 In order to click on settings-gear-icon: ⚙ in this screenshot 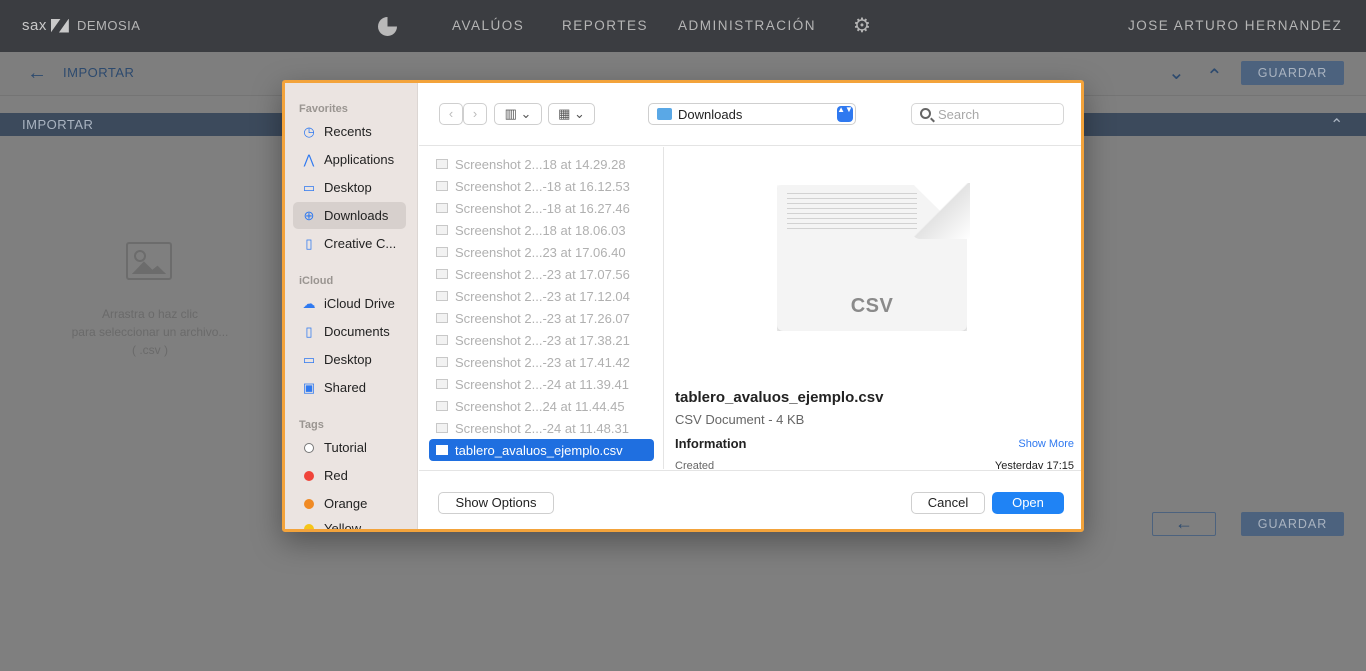, I will do `click(862, 26)`.